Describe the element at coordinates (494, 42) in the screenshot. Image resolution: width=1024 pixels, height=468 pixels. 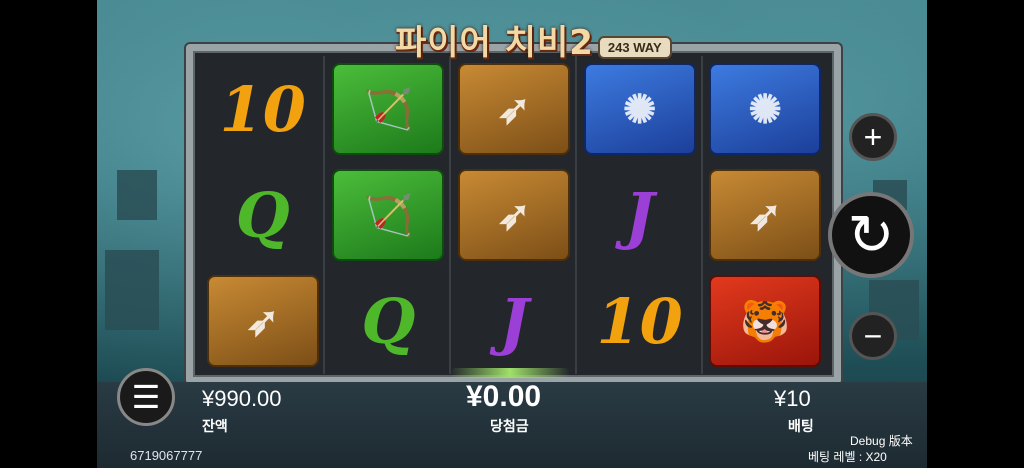
I see `game-title-text: 파이어 치비2` at that location.